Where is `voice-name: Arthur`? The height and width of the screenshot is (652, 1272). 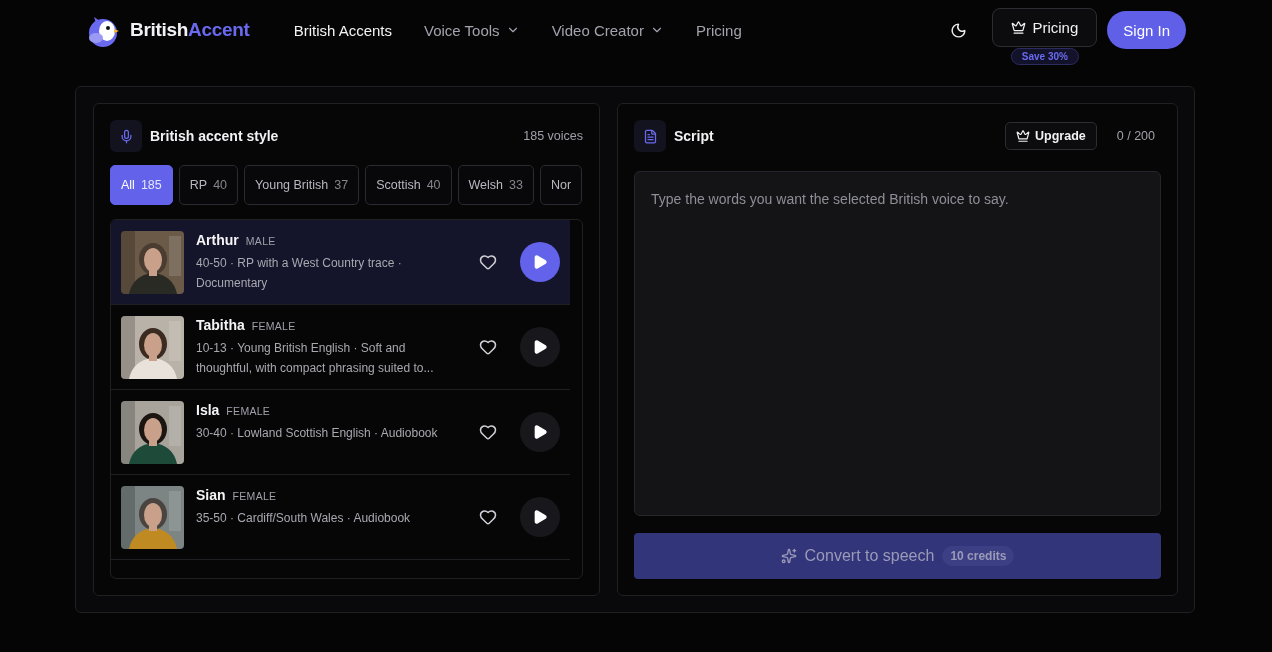
voice-name: Arthur is located at coordinates (217, 240).